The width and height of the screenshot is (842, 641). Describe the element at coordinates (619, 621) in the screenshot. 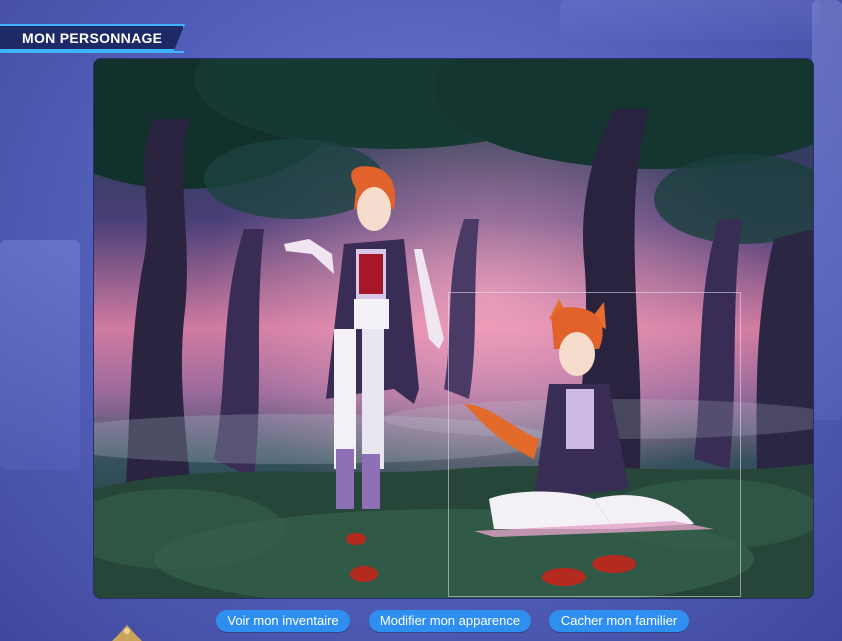

I see `hide-pet-button: Cacher mon familier` at that location.